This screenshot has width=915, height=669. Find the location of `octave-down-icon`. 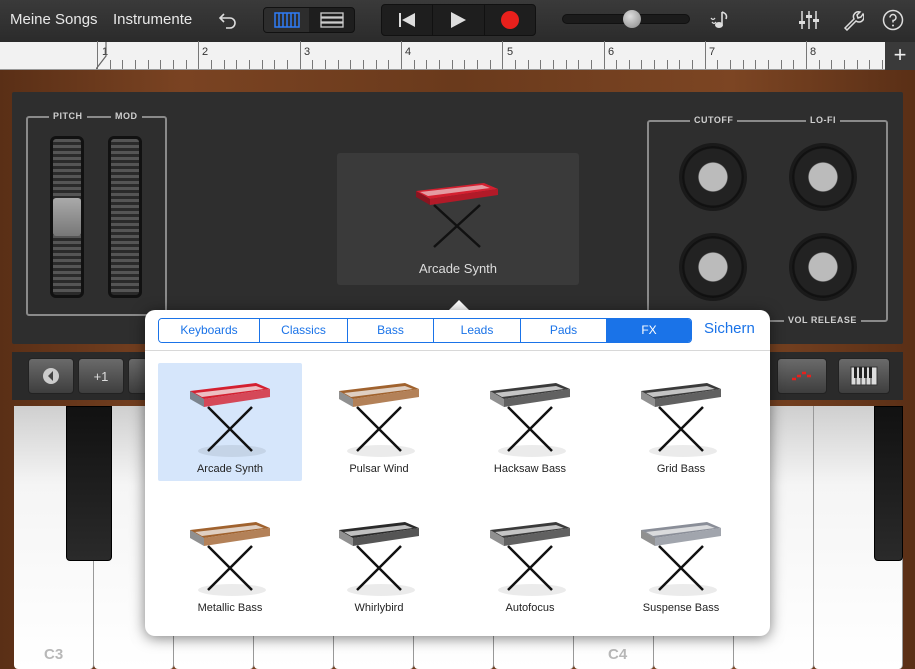

octave-down-icon is located at coordinates (51, 376).